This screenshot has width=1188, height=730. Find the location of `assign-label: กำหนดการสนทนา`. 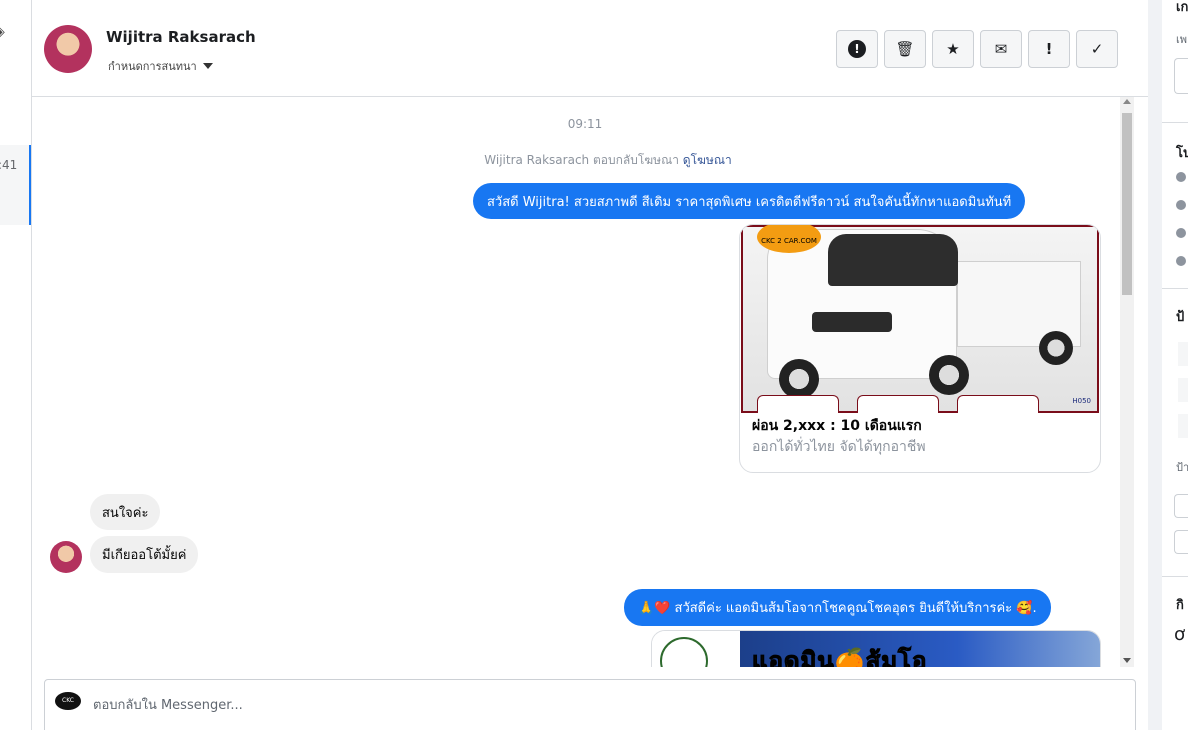

assign-label: กำหนดการสนทนา is located at coordinates (152, 66).